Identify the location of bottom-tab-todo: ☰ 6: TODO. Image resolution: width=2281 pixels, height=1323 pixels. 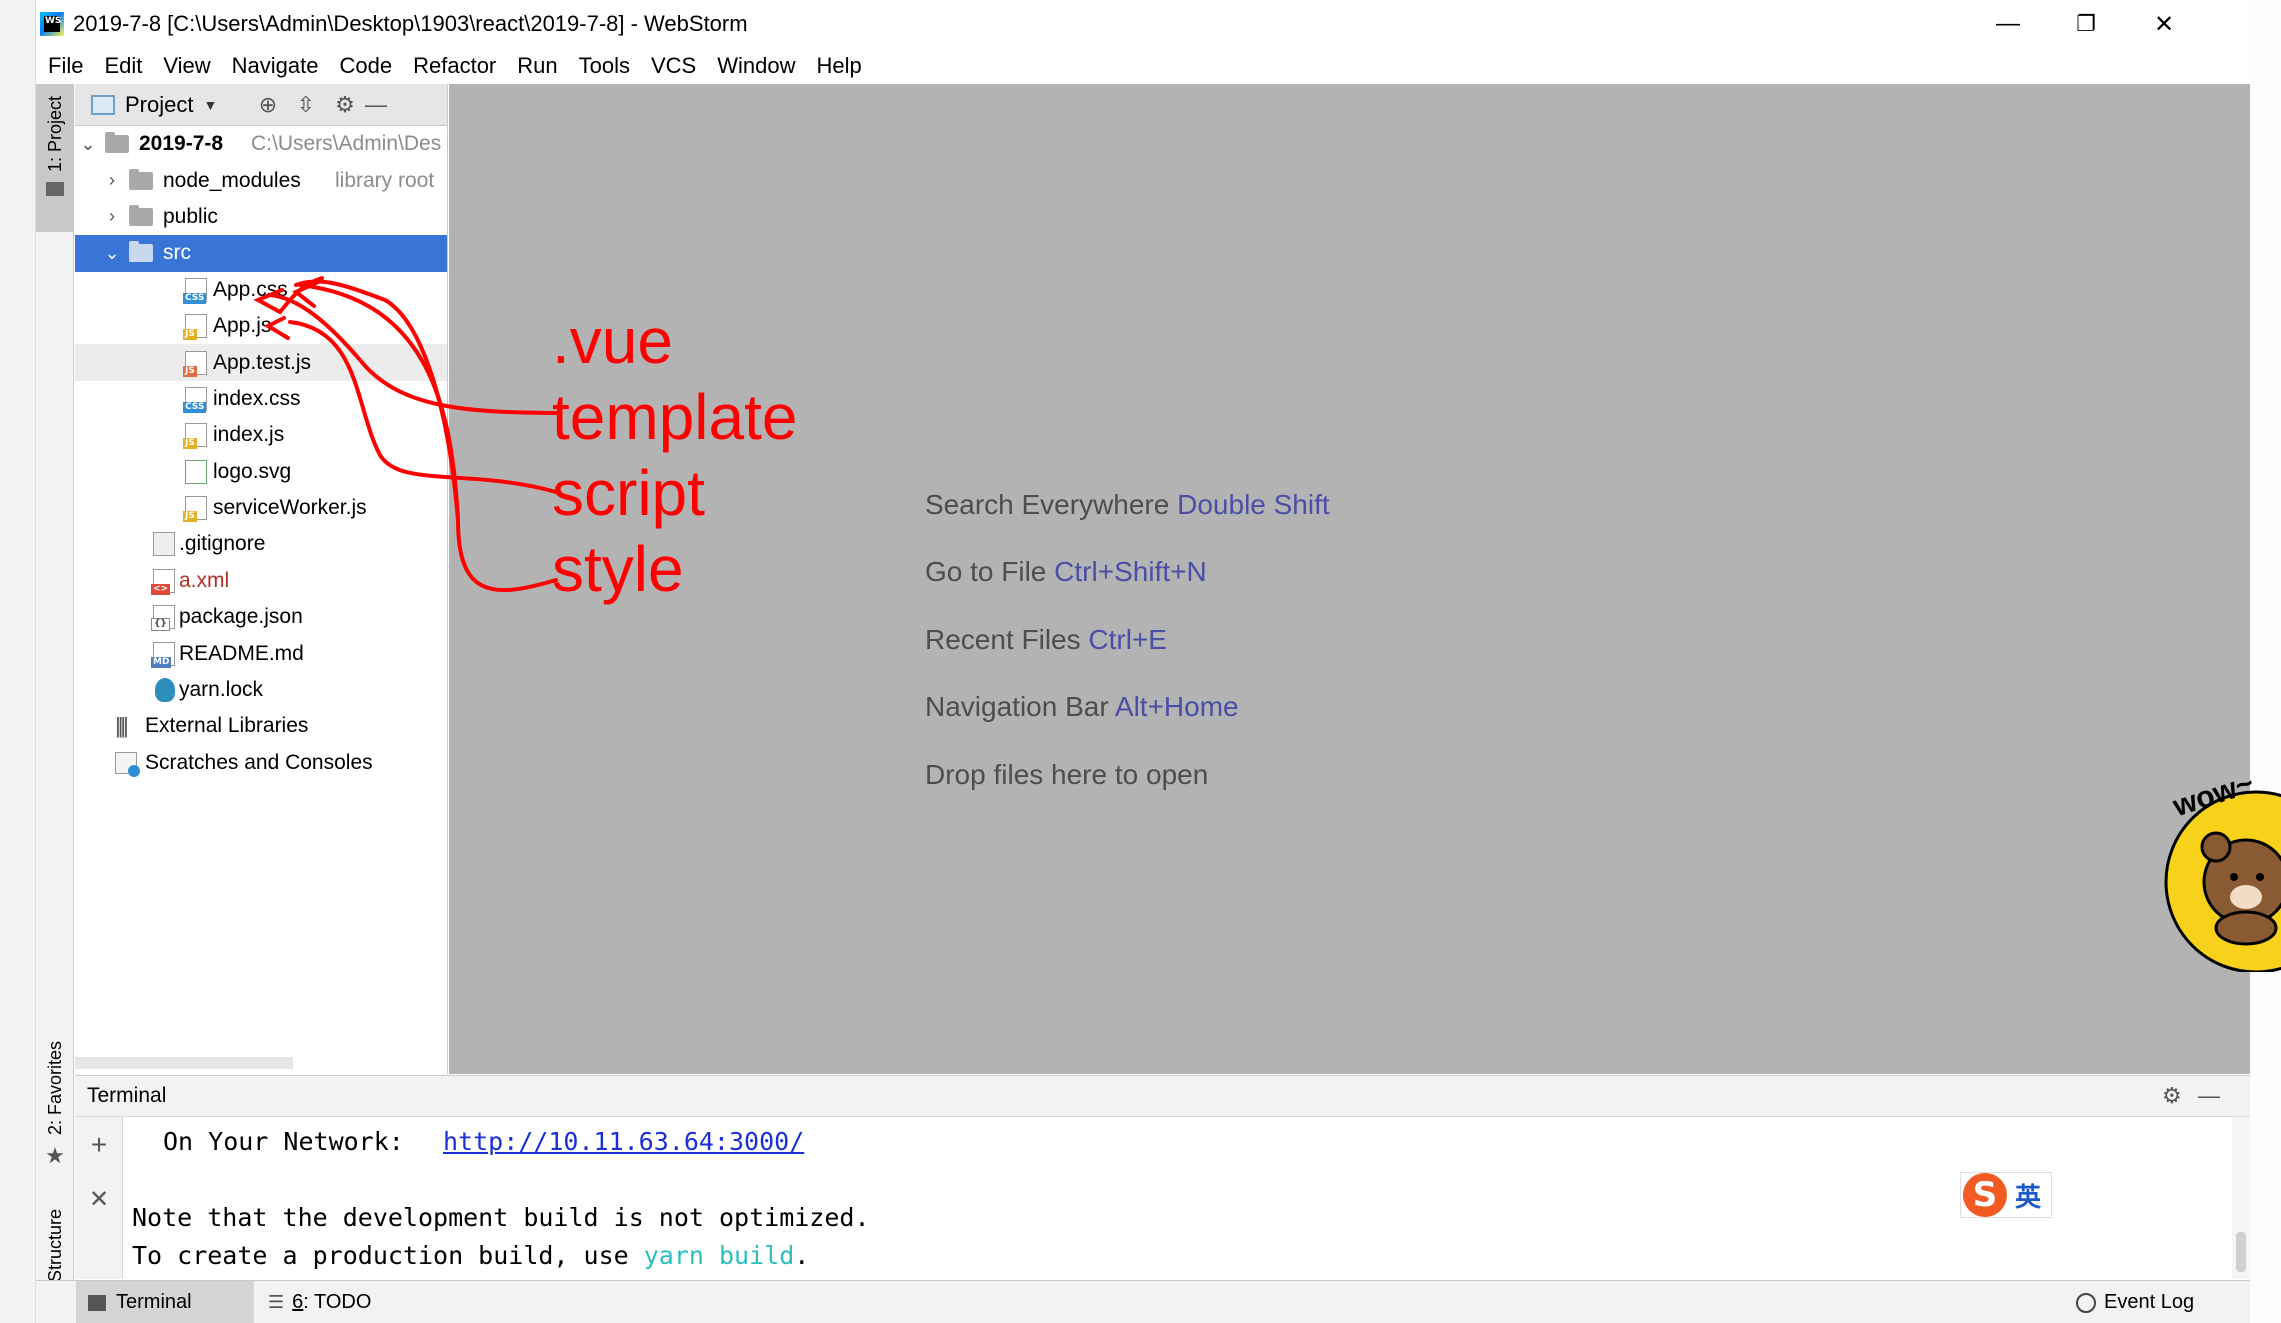
(333, 1302).